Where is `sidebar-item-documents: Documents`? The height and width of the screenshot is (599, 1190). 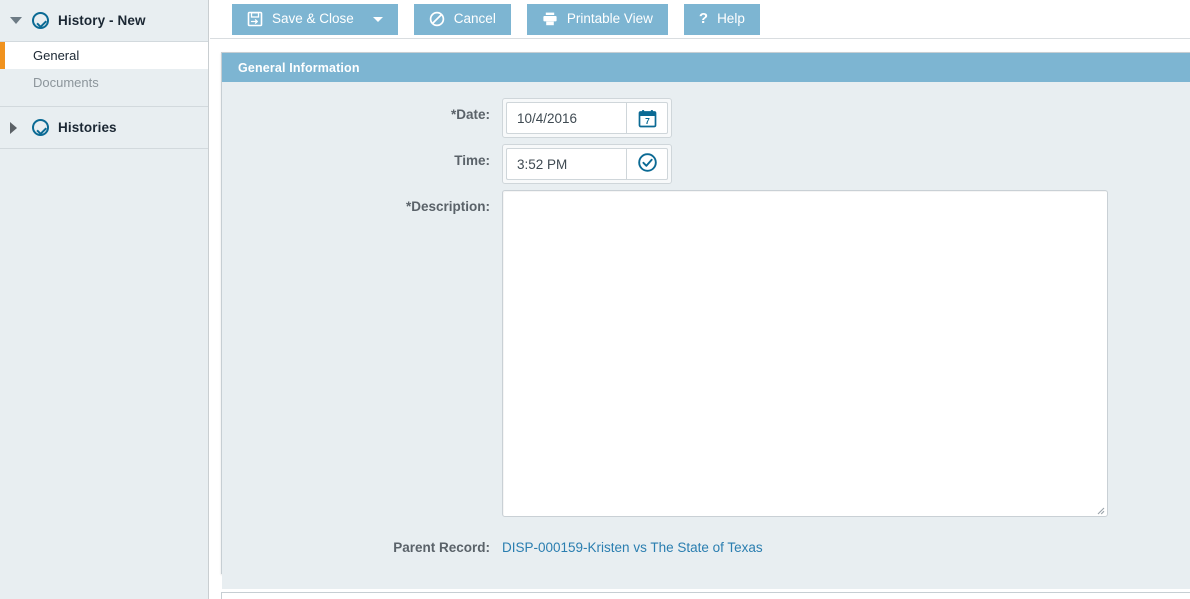 sidebar-item-documents: Documents is located at coordinates (104, 82).